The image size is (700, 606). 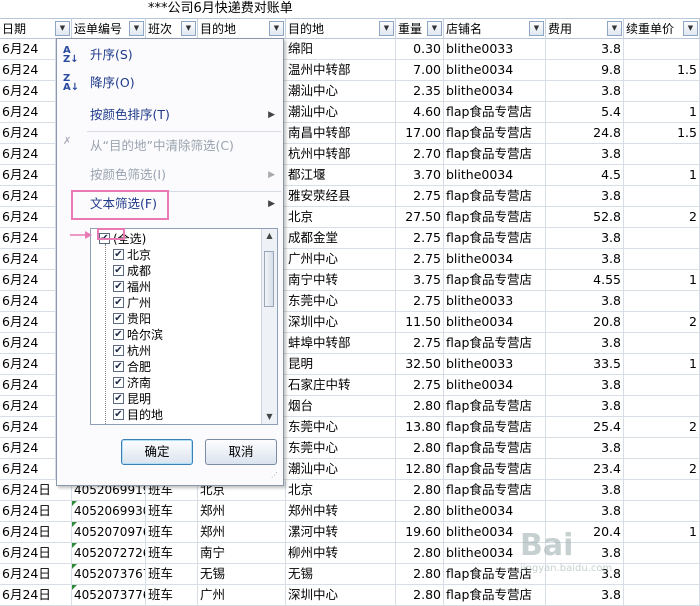 I want to click on weight-cell: 2.70, so click(x=420, y=154).